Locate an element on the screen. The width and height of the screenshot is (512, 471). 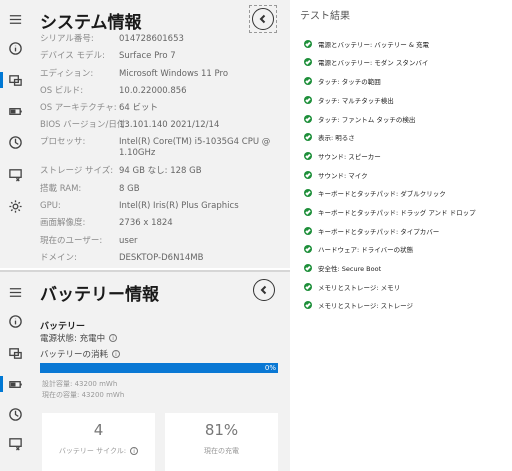
result-item: 電源とバッテリー: バッテリー & 充電 is located at coordinates (366, 44).